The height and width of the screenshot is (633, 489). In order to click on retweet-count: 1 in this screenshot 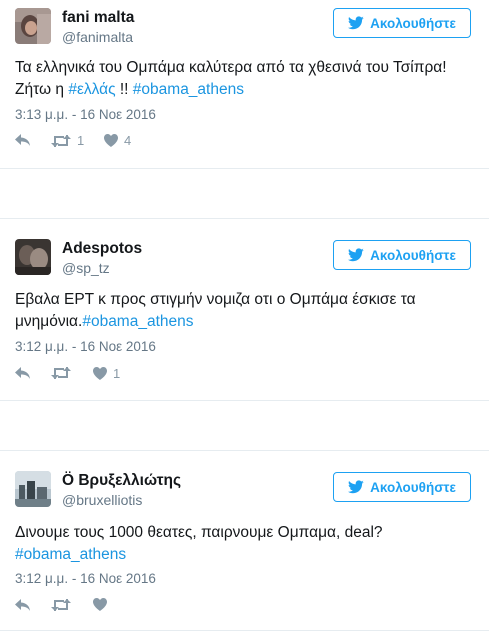, I will do `click(81, 140)`.